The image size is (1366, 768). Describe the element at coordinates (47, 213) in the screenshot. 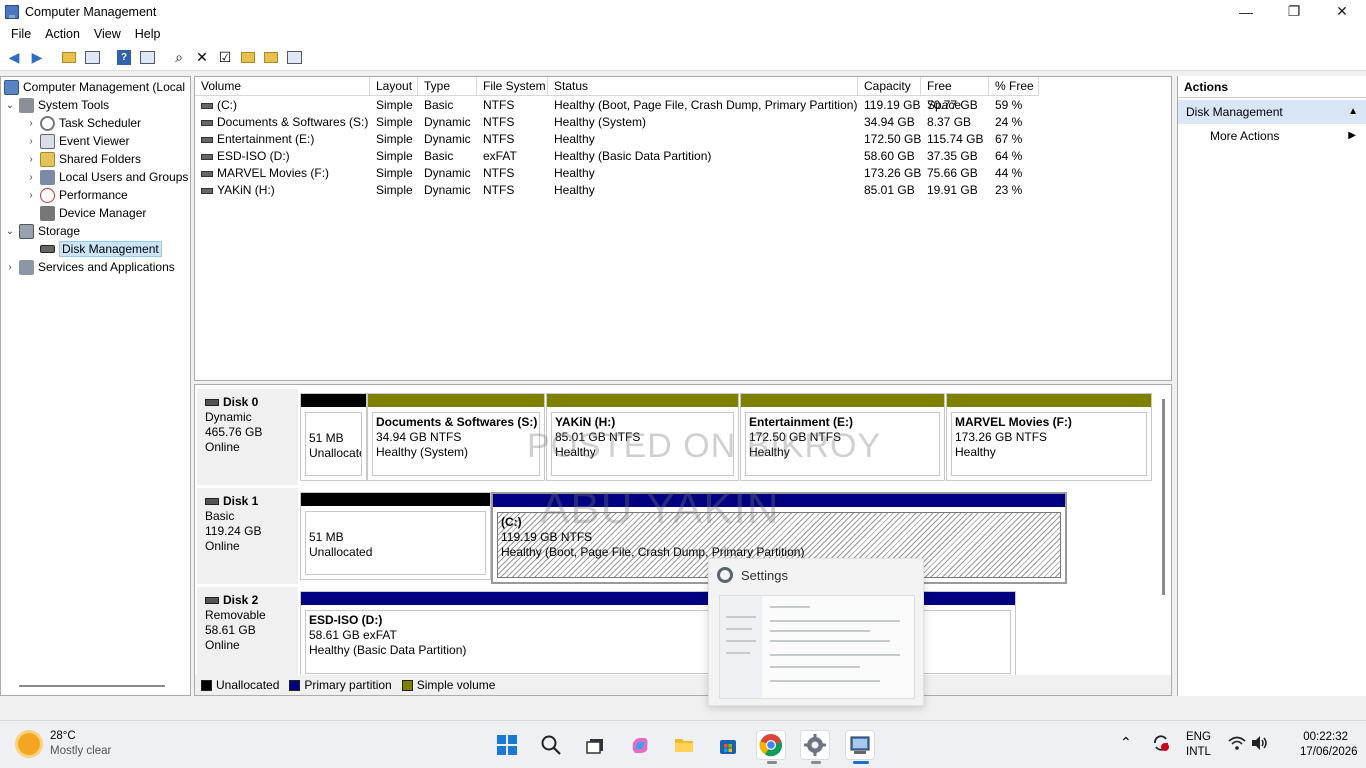

I see `device-manager-icon` at that location.